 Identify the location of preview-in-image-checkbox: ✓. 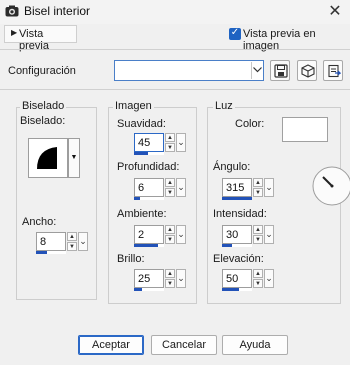
(235, 33).